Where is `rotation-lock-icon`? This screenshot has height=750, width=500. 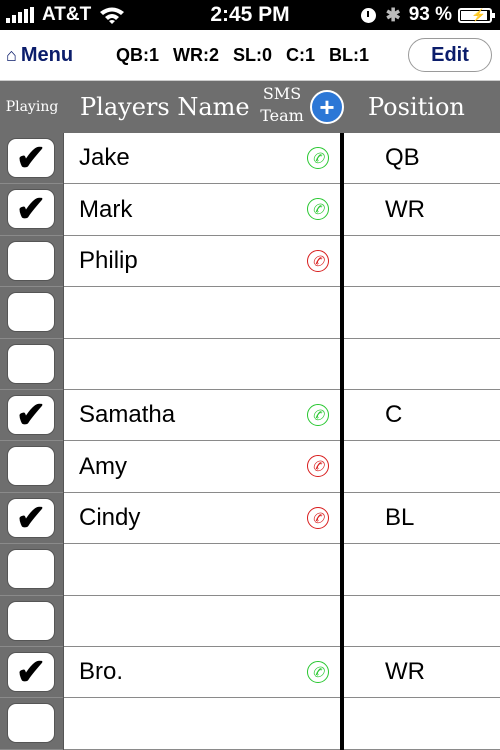
rotation-lock-icon is located at coordinates (368, 15).